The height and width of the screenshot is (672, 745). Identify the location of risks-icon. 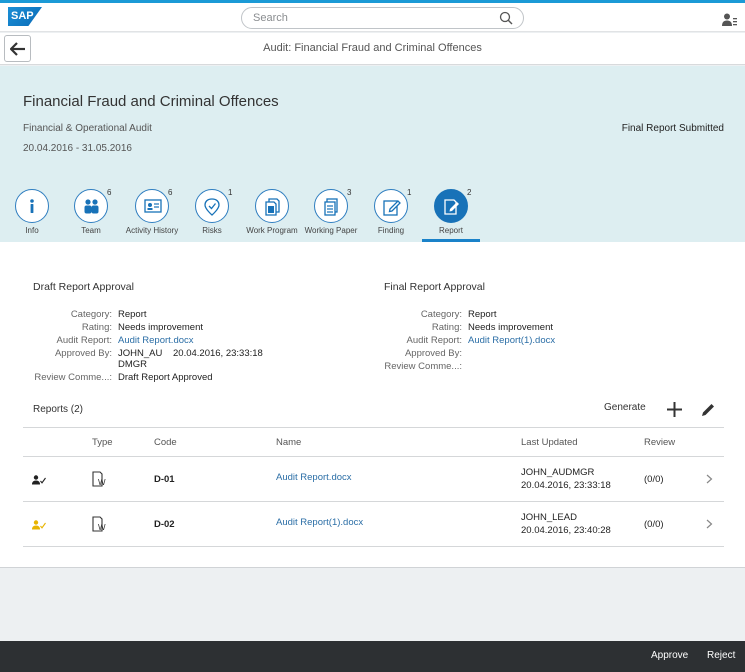
(212, 207).